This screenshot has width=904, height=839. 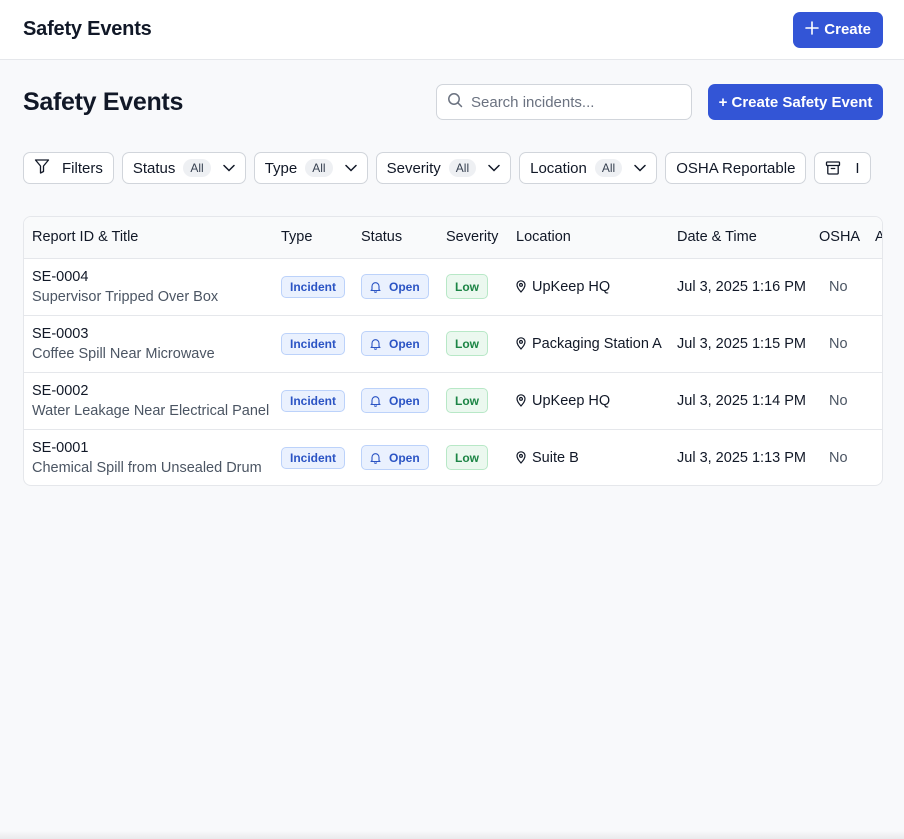 What do you see at coordinates (151, 410) in the screenshot?
I see `report-title: Water Leakage Near Electrical Panel` at bounding box center [151, 410].